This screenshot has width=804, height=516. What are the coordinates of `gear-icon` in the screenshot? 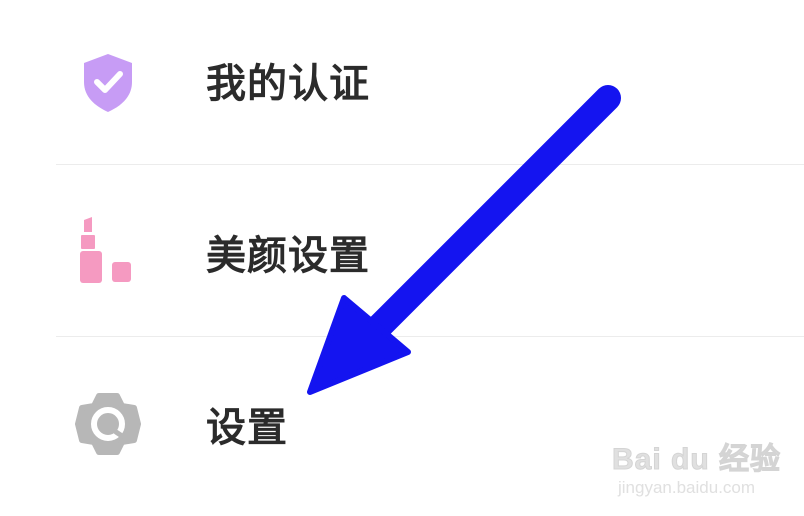 It's located at (108, 424).